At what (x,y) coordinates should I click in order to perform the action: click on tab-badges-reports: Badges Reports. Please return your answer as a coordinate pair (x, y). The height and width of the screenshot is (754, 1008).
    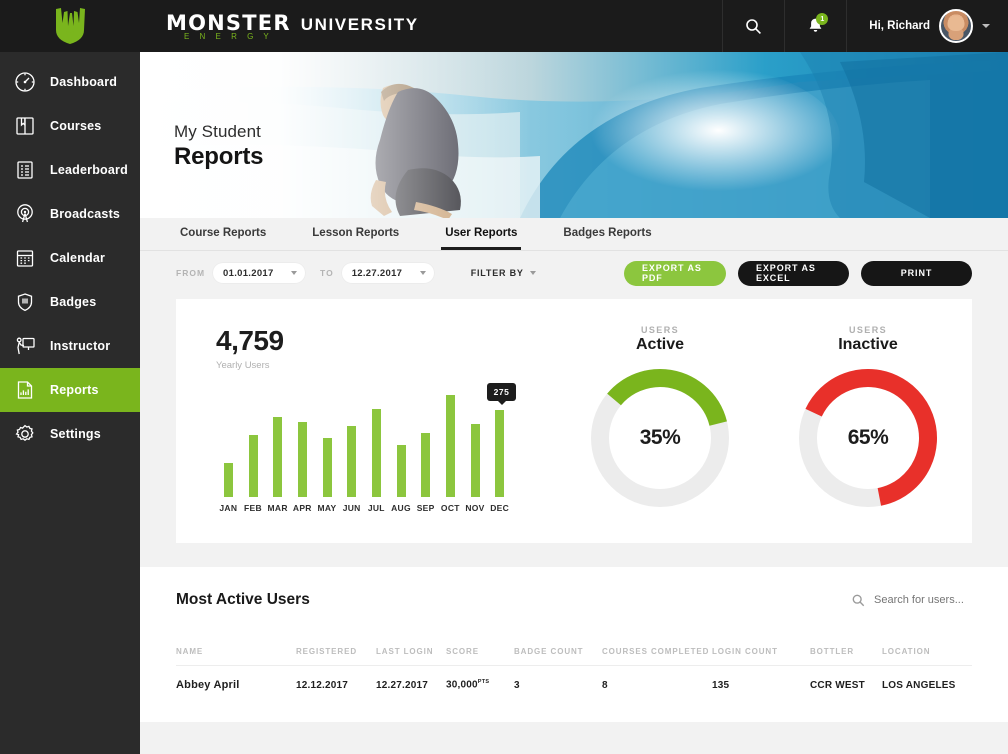
    Looking at the image, I should click on (607, 234).